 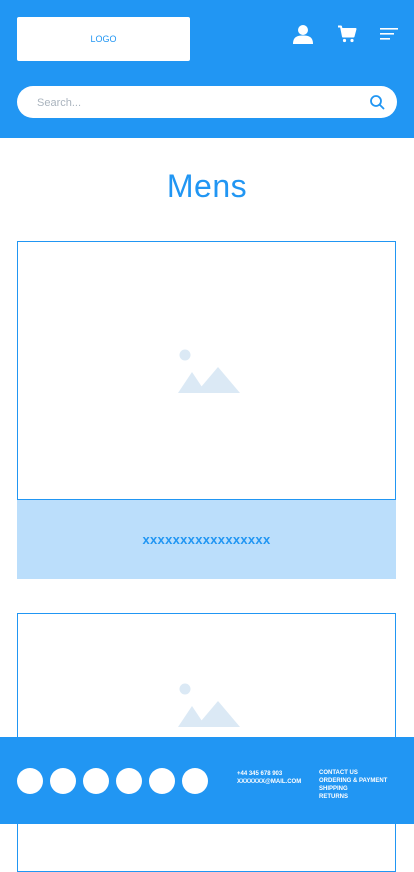 What do you see at coordinates (347, 34) in the screenshot?
I see `cart-icon` at bounding box center [347, 34].